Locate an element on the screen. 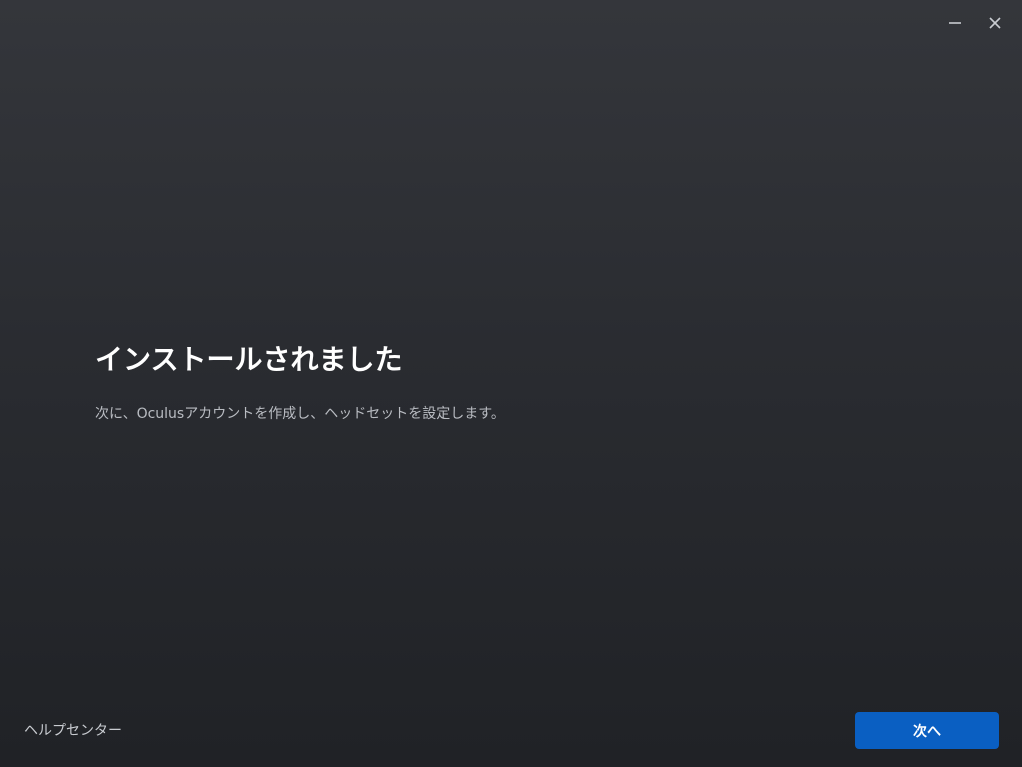  minimize-icon is located at coordinates (955, 23).